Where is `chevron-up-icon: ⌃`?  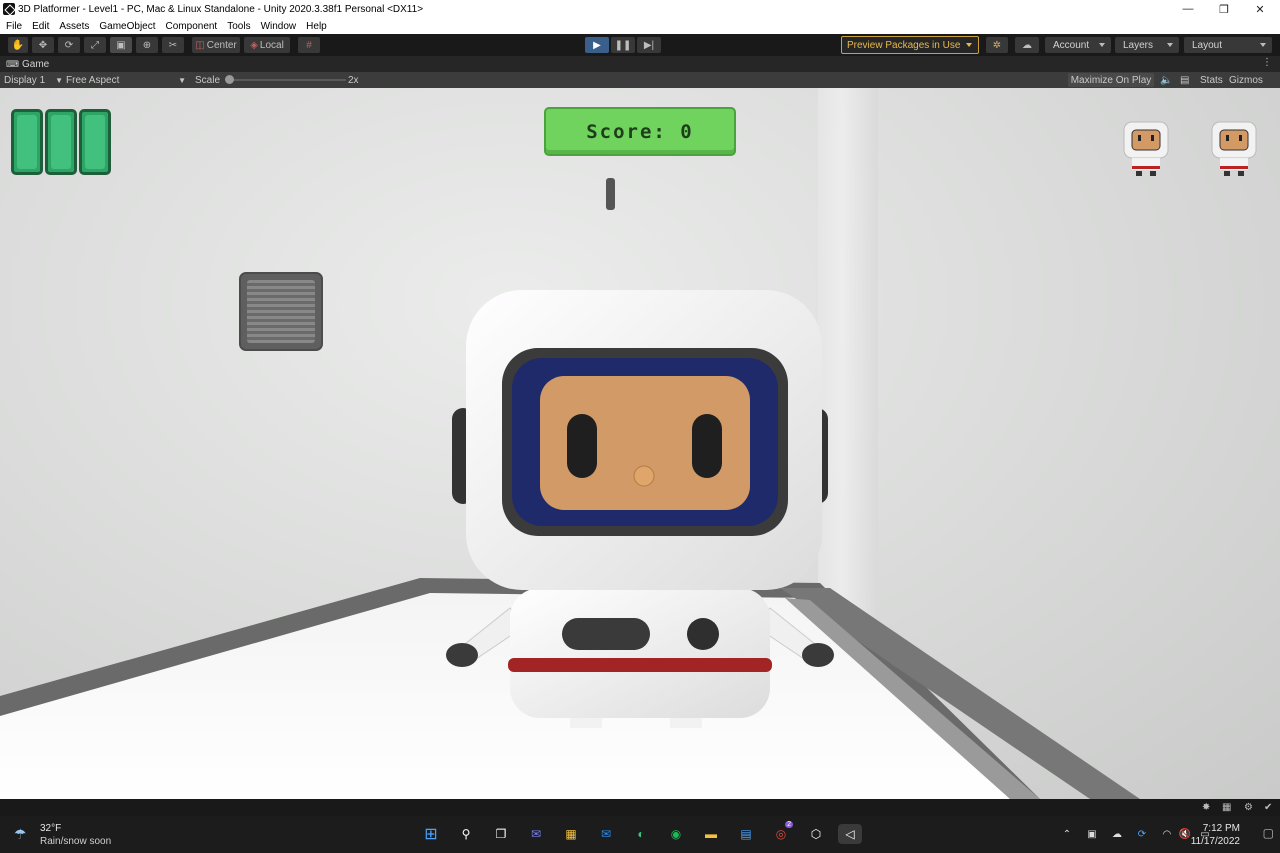 chevron-up-icon: ⌃ is located at coordinates (1067, 834).